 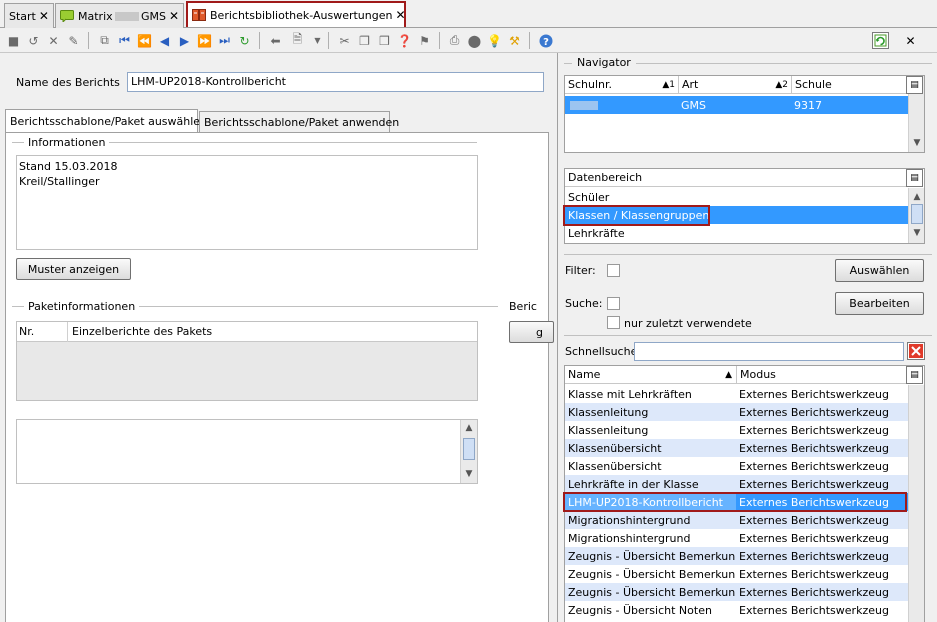 What do you see at coordinates (344, 40) in the screenshot?
I see `cut-icon: ✂` at bounding box center [344, 40].